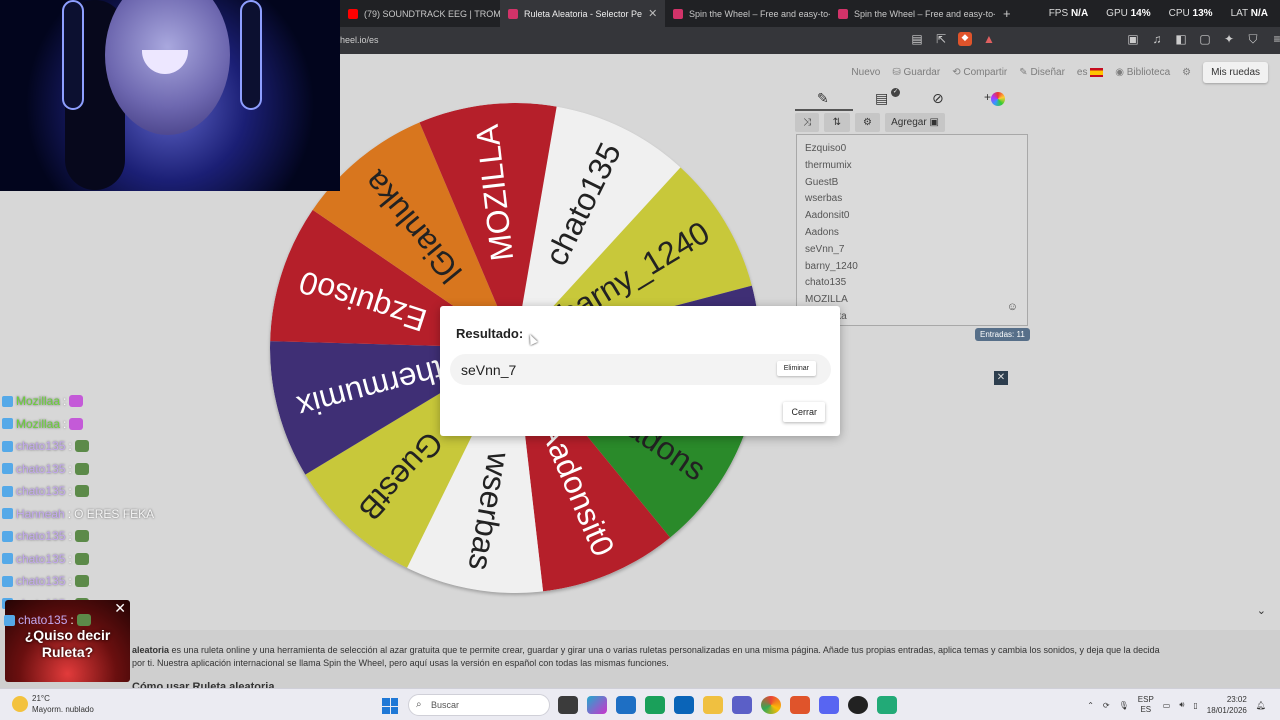  Describe the element at coordinates (1090, 72) in the screenshot. I see `language-selector: es` at that location.